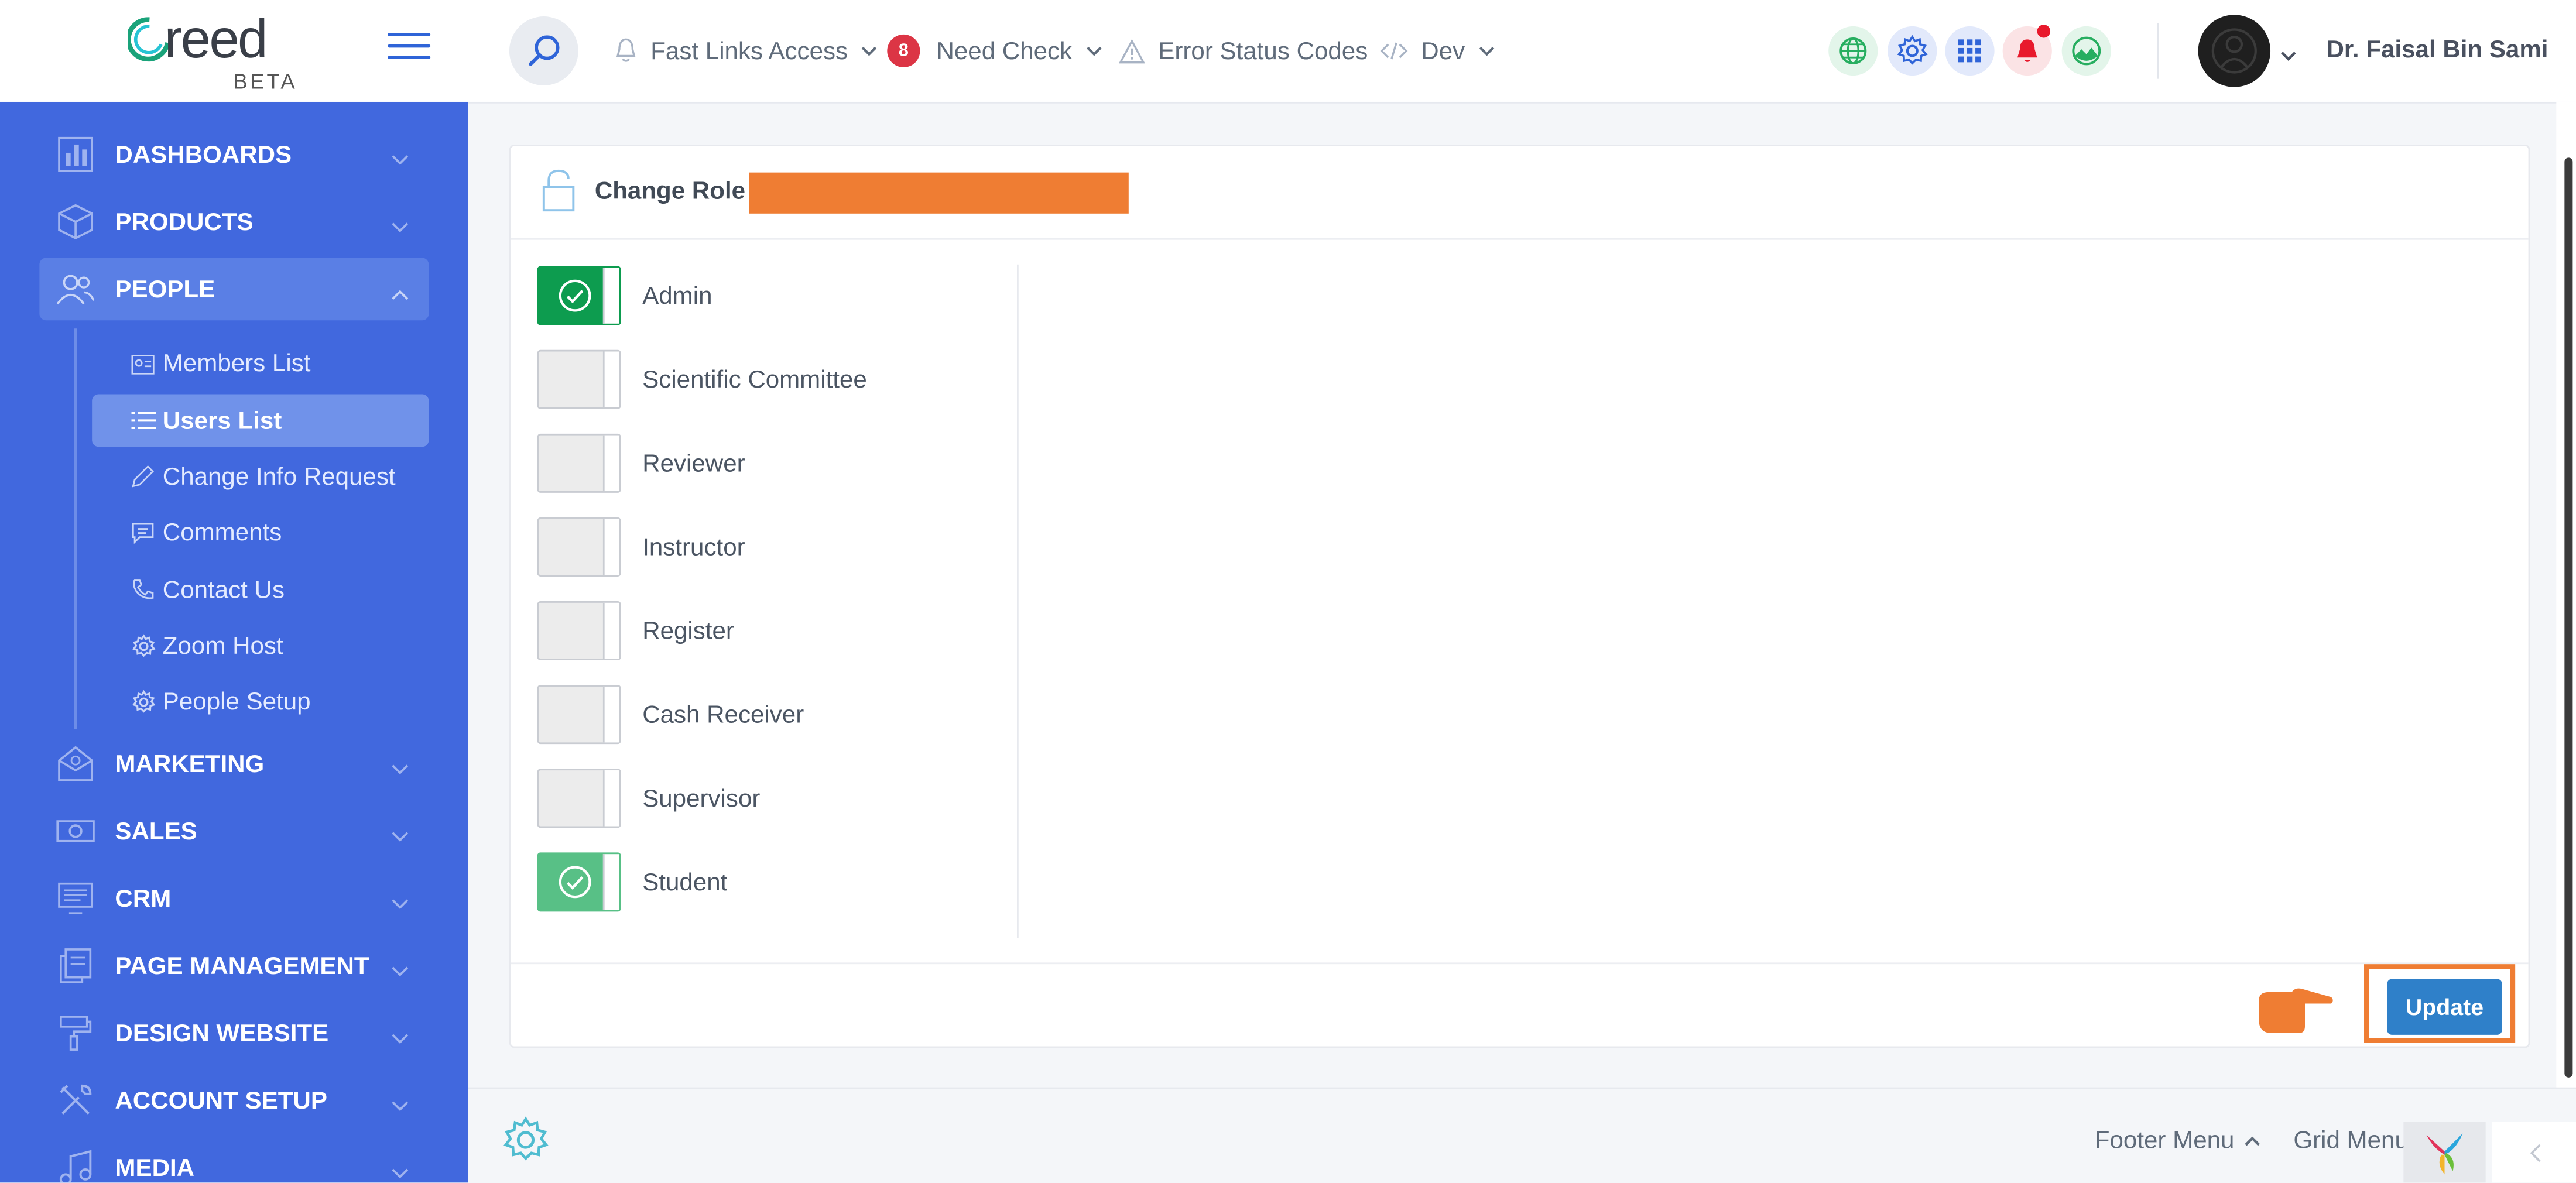  Describe the element at coordinates (234, 832) in the screenshot. I see `sidebar-item-sales: SALES` at that location.